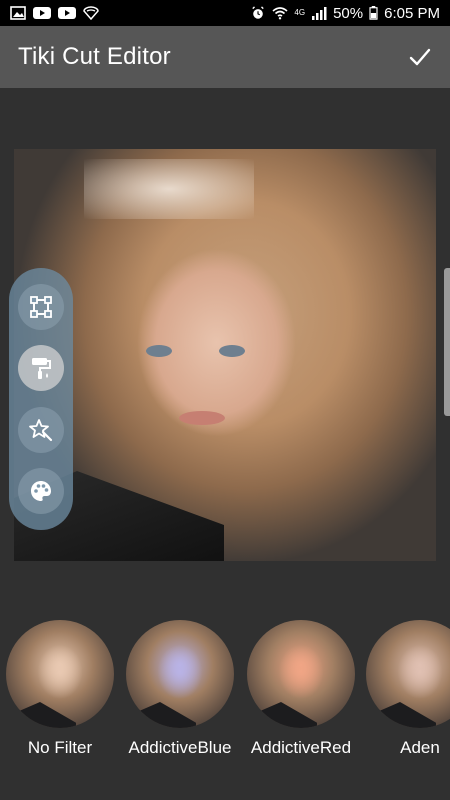 This screenshot has width=450, height=800. I want to click on palette-tool-button, so click(41, 491).